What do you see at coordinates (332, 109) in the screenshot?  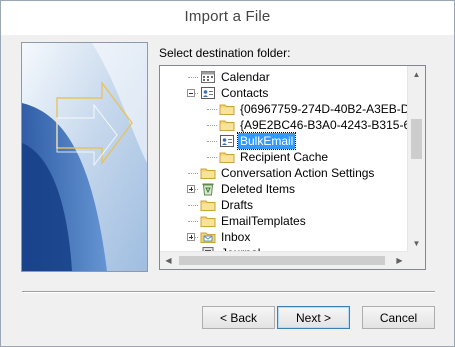 I see `tree-item-label: {06967759-274D-40B2-A3EB-D7F` at bounding box center [332, 109].